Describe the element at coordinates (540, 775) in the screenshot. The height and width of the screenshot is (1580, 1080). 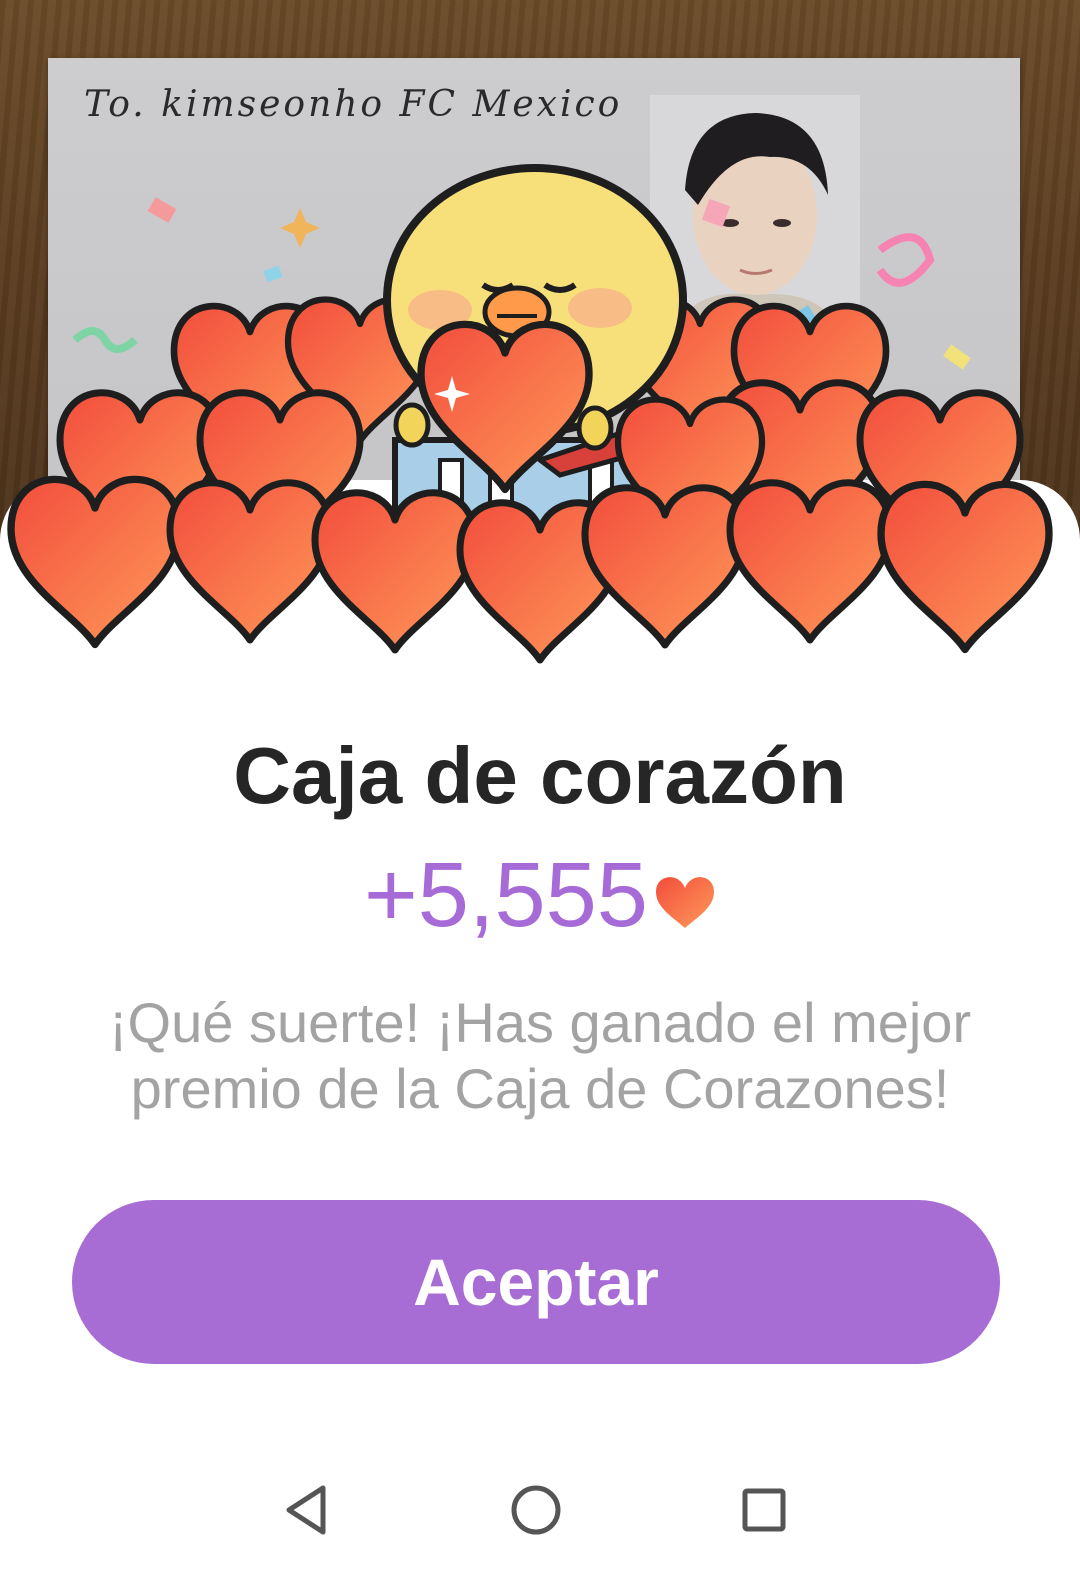
I see `dialog-title: Caja de corazón` at that location.